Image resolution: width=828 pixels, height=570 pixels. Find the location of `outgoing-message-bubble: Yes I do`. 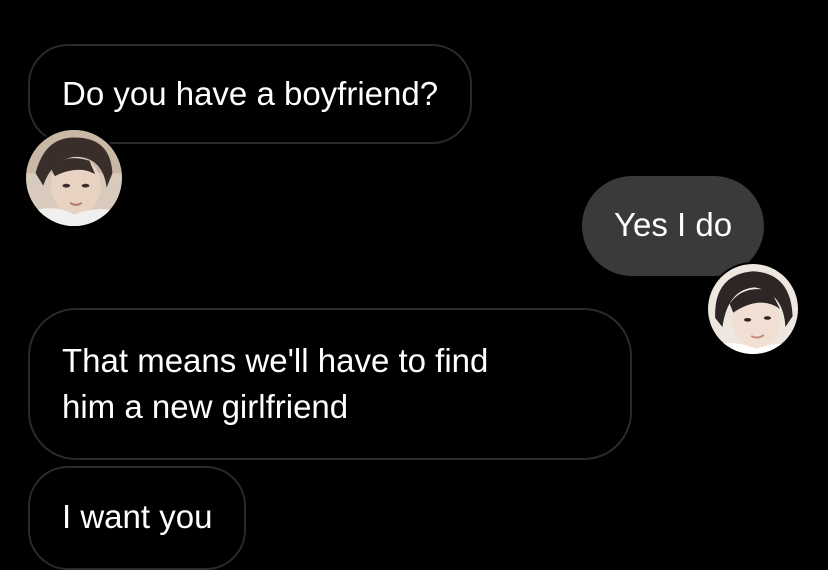

outgoing-message-bubble: Yes I do is located at coordinates (673, 226).